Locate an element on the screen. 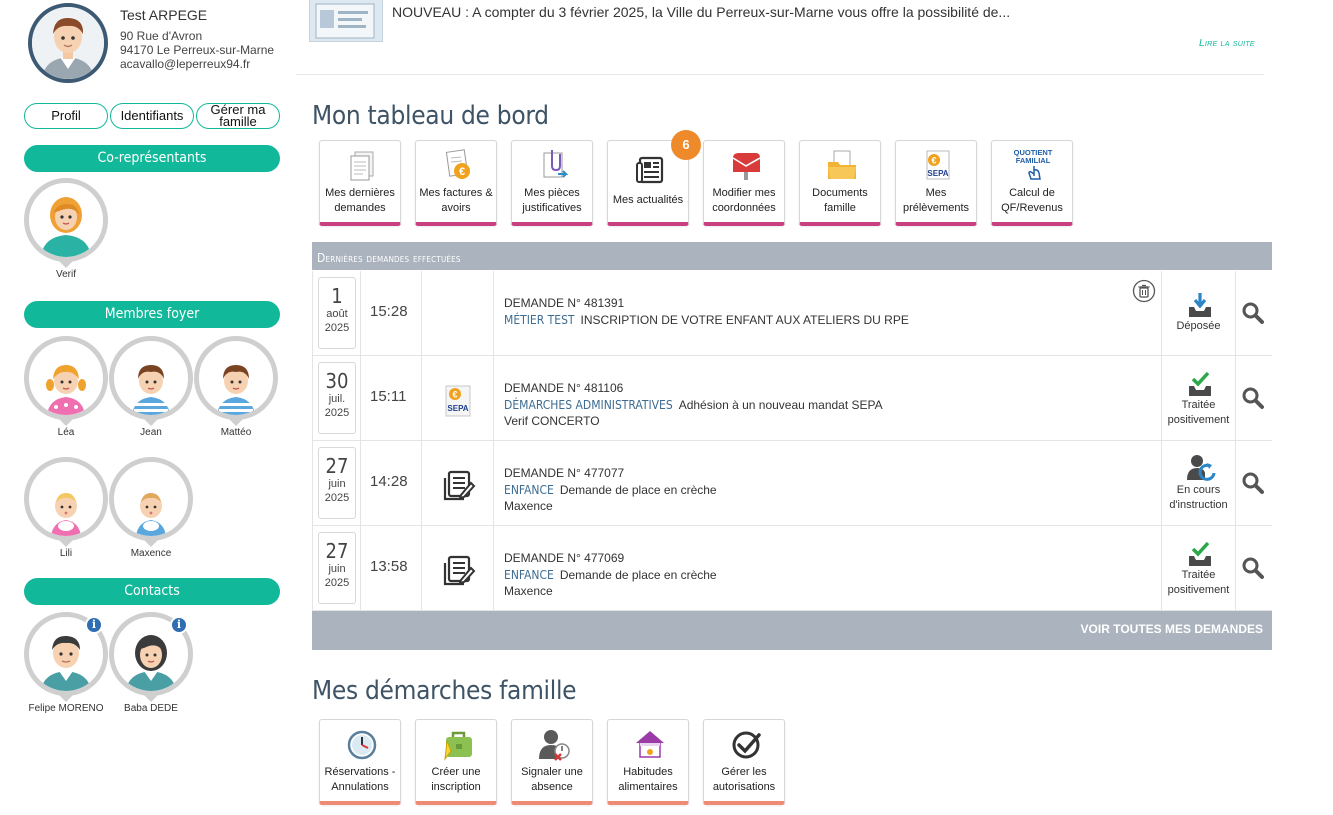 This screenshot has width=1333, height=815. household-member-matteo: Mattéo is located at coordinates (236, 387).